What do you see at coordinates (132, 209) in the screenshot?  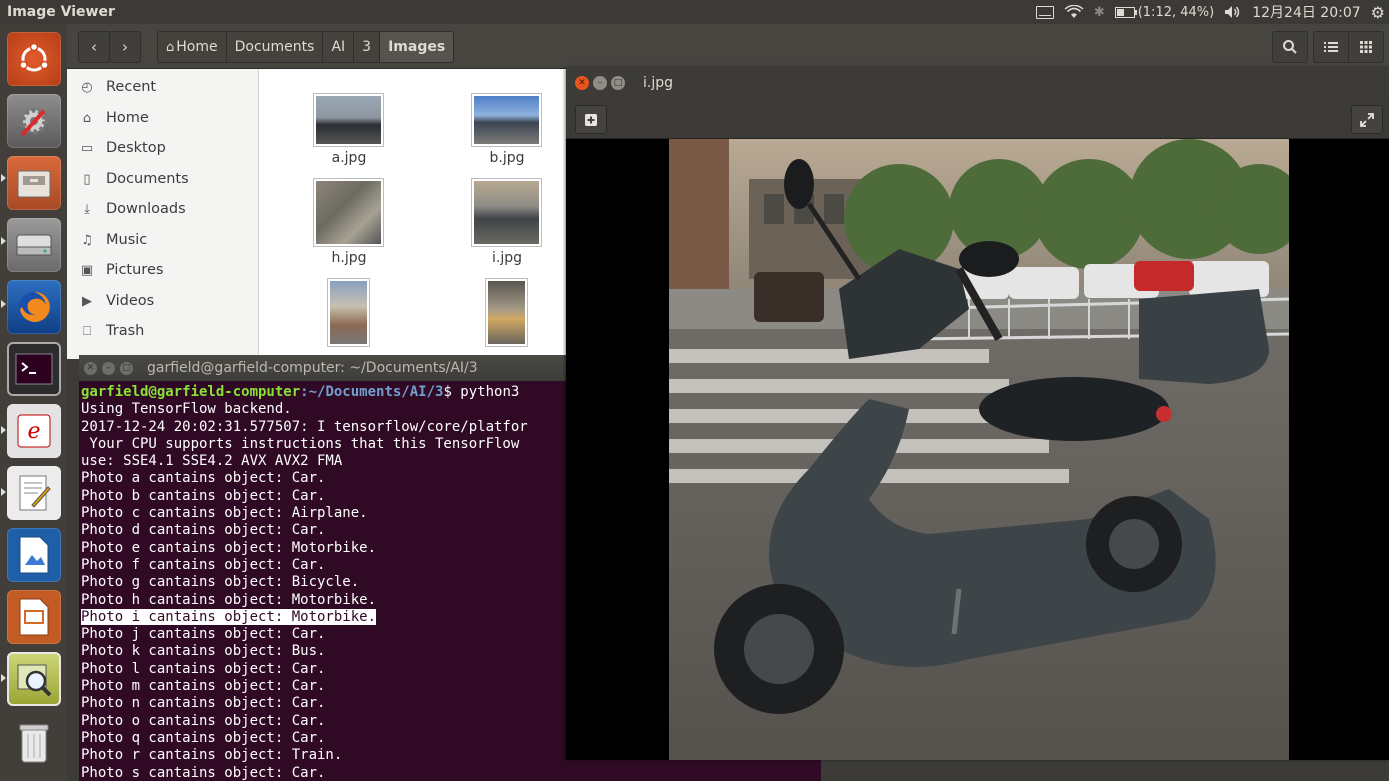 I see `sidebar-item-downloads: ⤓ Downloads` at bounding box center [132, 209].